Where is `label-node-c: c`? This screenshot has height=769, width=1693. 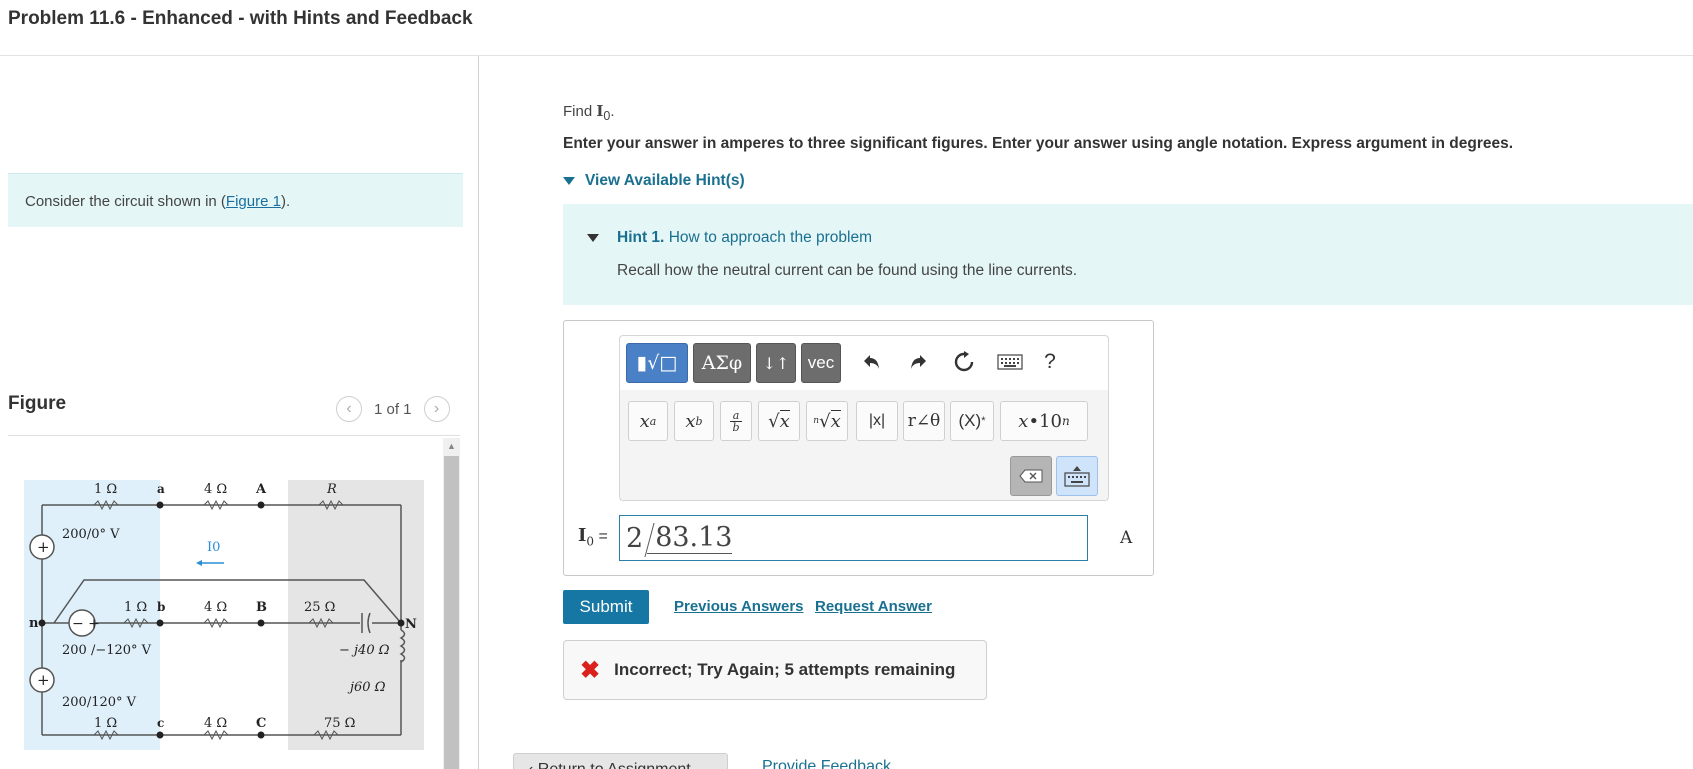
label-node-c: c is located at coordinates (160, 723).